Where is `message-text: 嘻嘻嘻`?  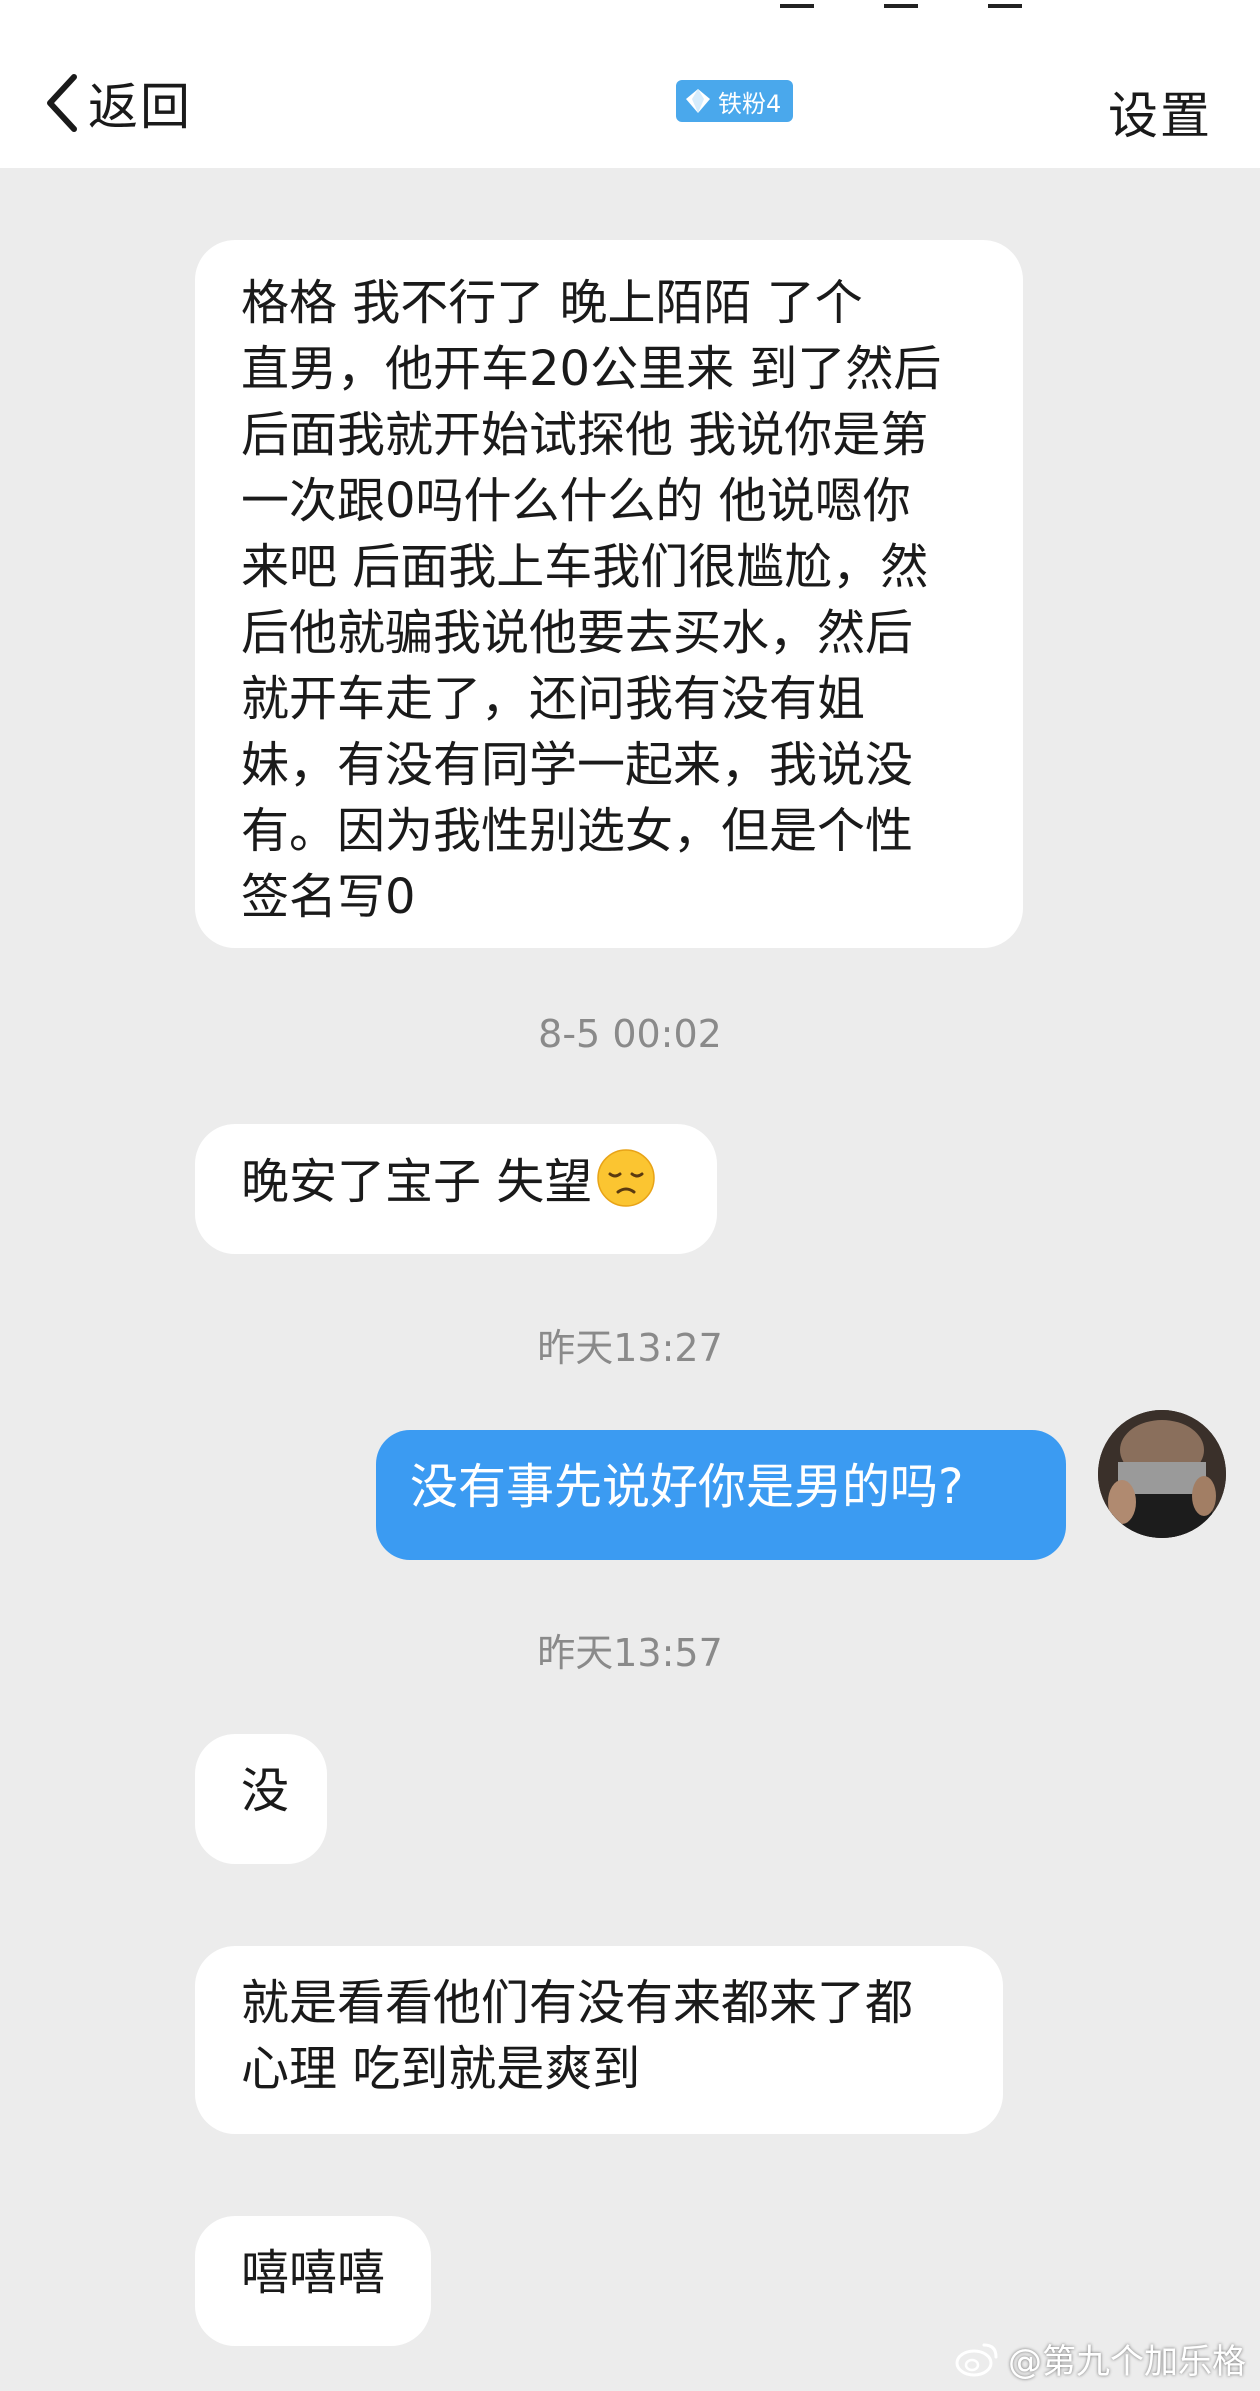
message-text: 嘻嘻嘻 is located at coordinates (313, 2273).